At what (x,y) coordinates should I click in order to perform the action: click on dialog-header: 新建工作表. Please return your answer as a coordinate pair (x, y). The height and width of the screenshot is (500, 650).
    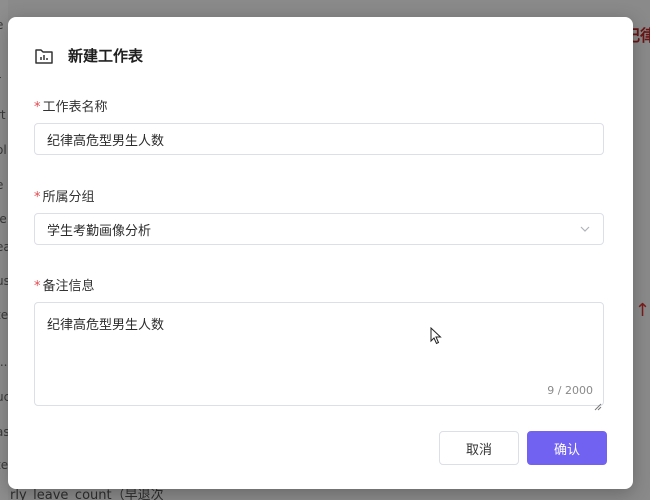
    Looking at the image, I should click on (88, 55).